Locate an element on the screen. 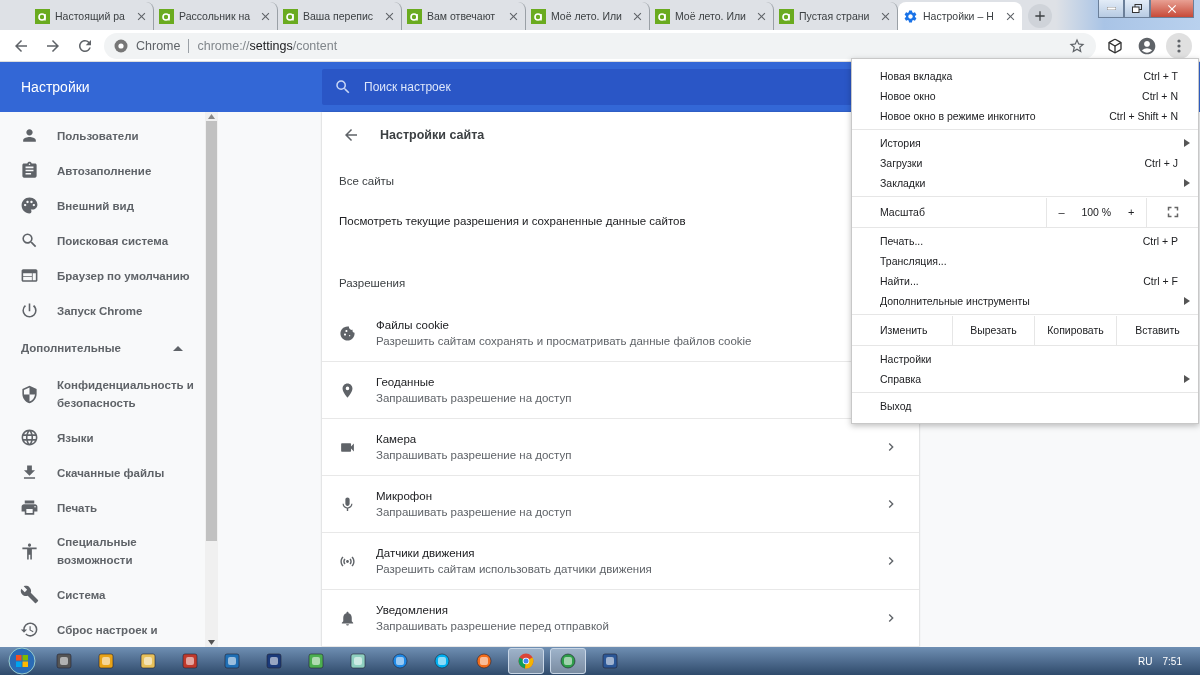  permission-title: Камера is located at coordinates (396, 439).